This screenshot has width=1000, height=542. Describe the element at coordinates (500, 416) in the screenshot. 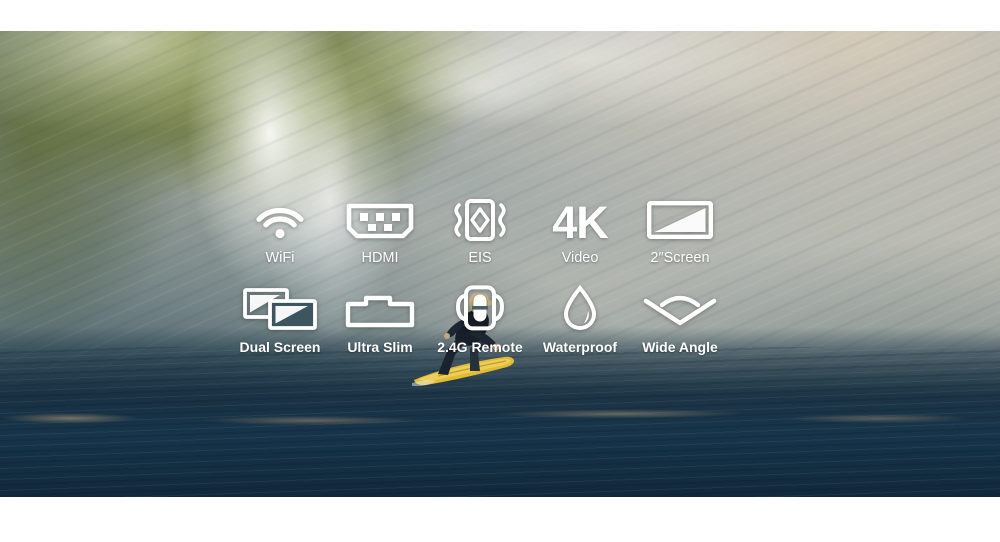

I see `water-glint-layer` at that location.